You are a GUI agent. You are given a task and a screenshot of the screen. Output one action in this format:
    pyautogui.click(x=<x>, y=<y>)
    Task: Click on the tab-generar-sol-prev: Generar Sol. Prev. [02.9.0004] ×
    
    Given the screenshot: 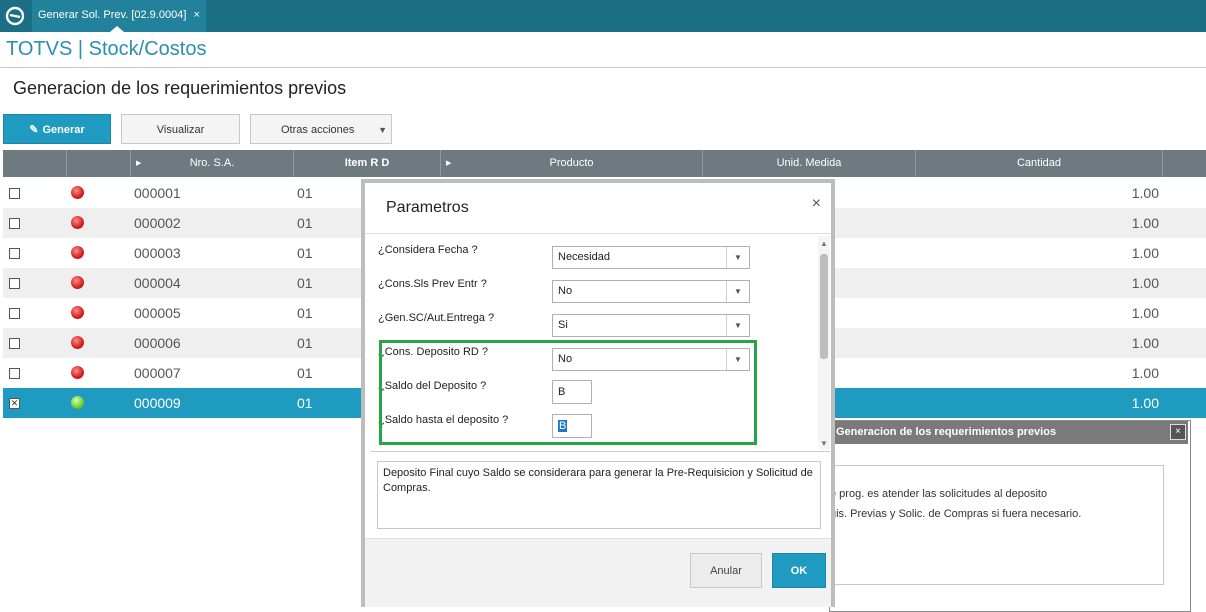 What is the action you would take?
    pyautogui.click(x=119, y=16)
    